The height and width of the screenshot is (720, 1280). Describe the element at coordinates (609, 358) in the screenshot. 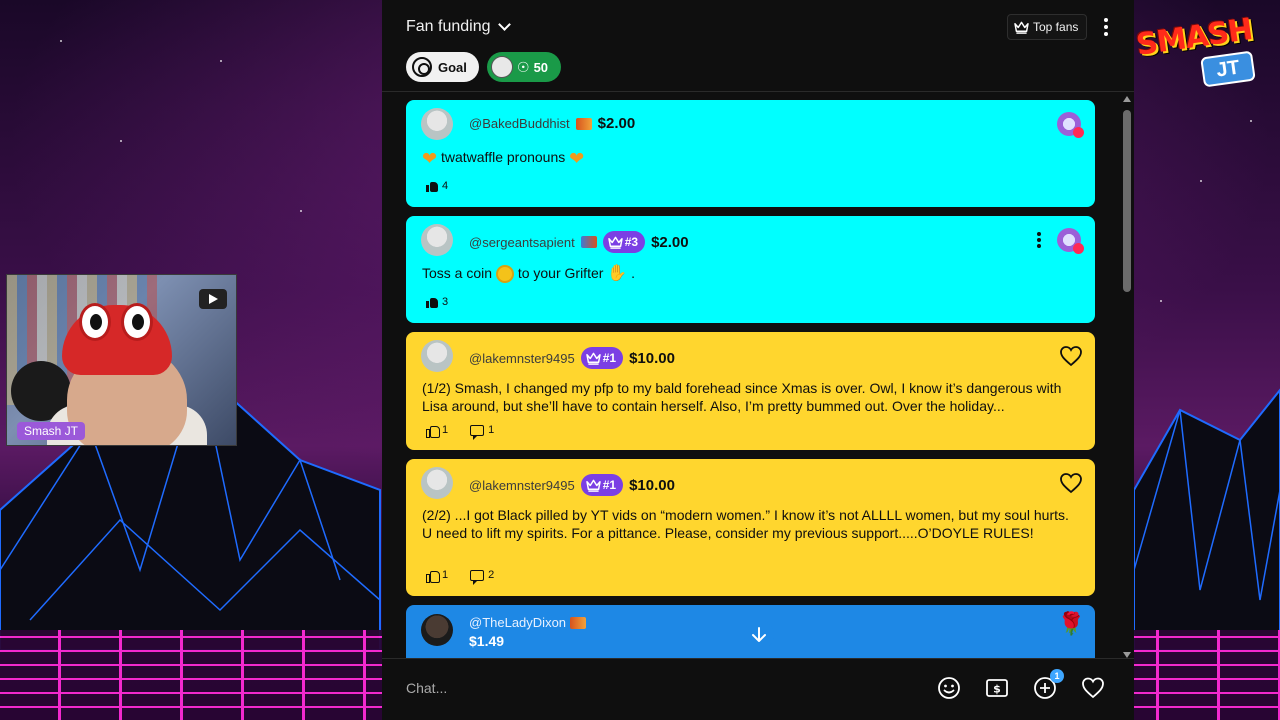

I see `rank-label: #1` at that location.